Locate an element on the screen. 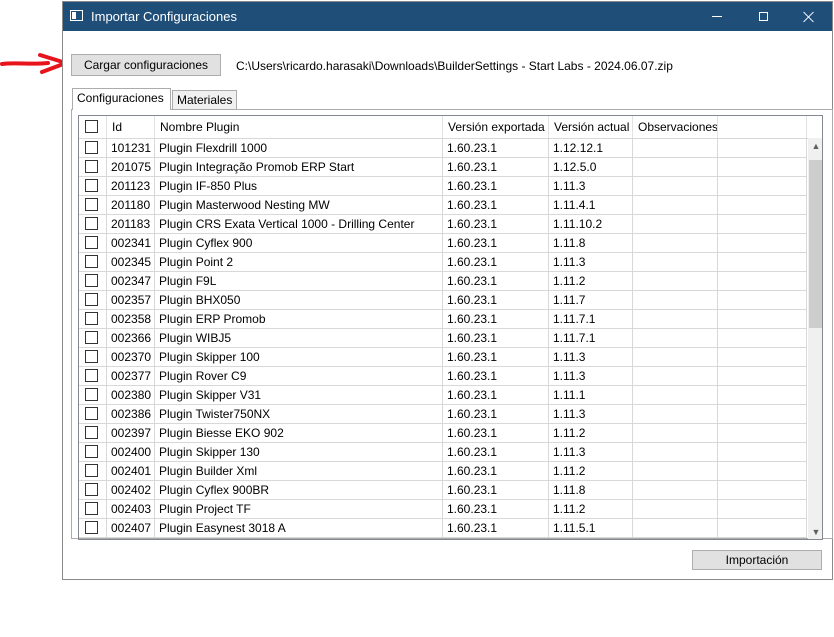  cell-plugin-name: Plugin Rover C9 is located at coordinates (299, 376).